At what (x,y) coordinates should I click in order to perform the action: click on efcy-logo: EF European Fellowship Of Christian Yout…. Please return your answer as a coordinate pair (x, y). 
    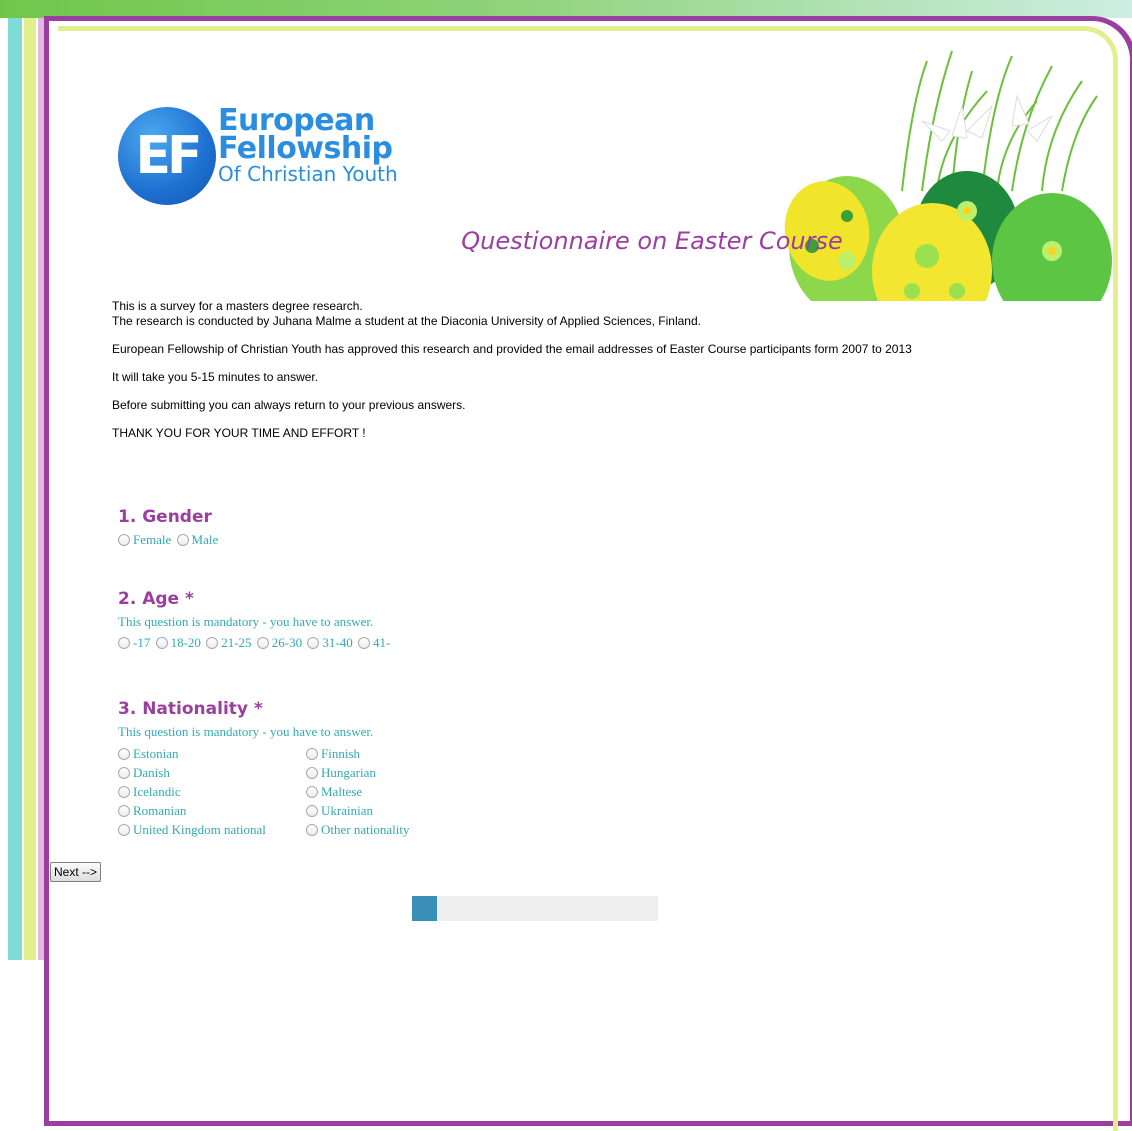
    Looking at the image, I should click on (268, 158).